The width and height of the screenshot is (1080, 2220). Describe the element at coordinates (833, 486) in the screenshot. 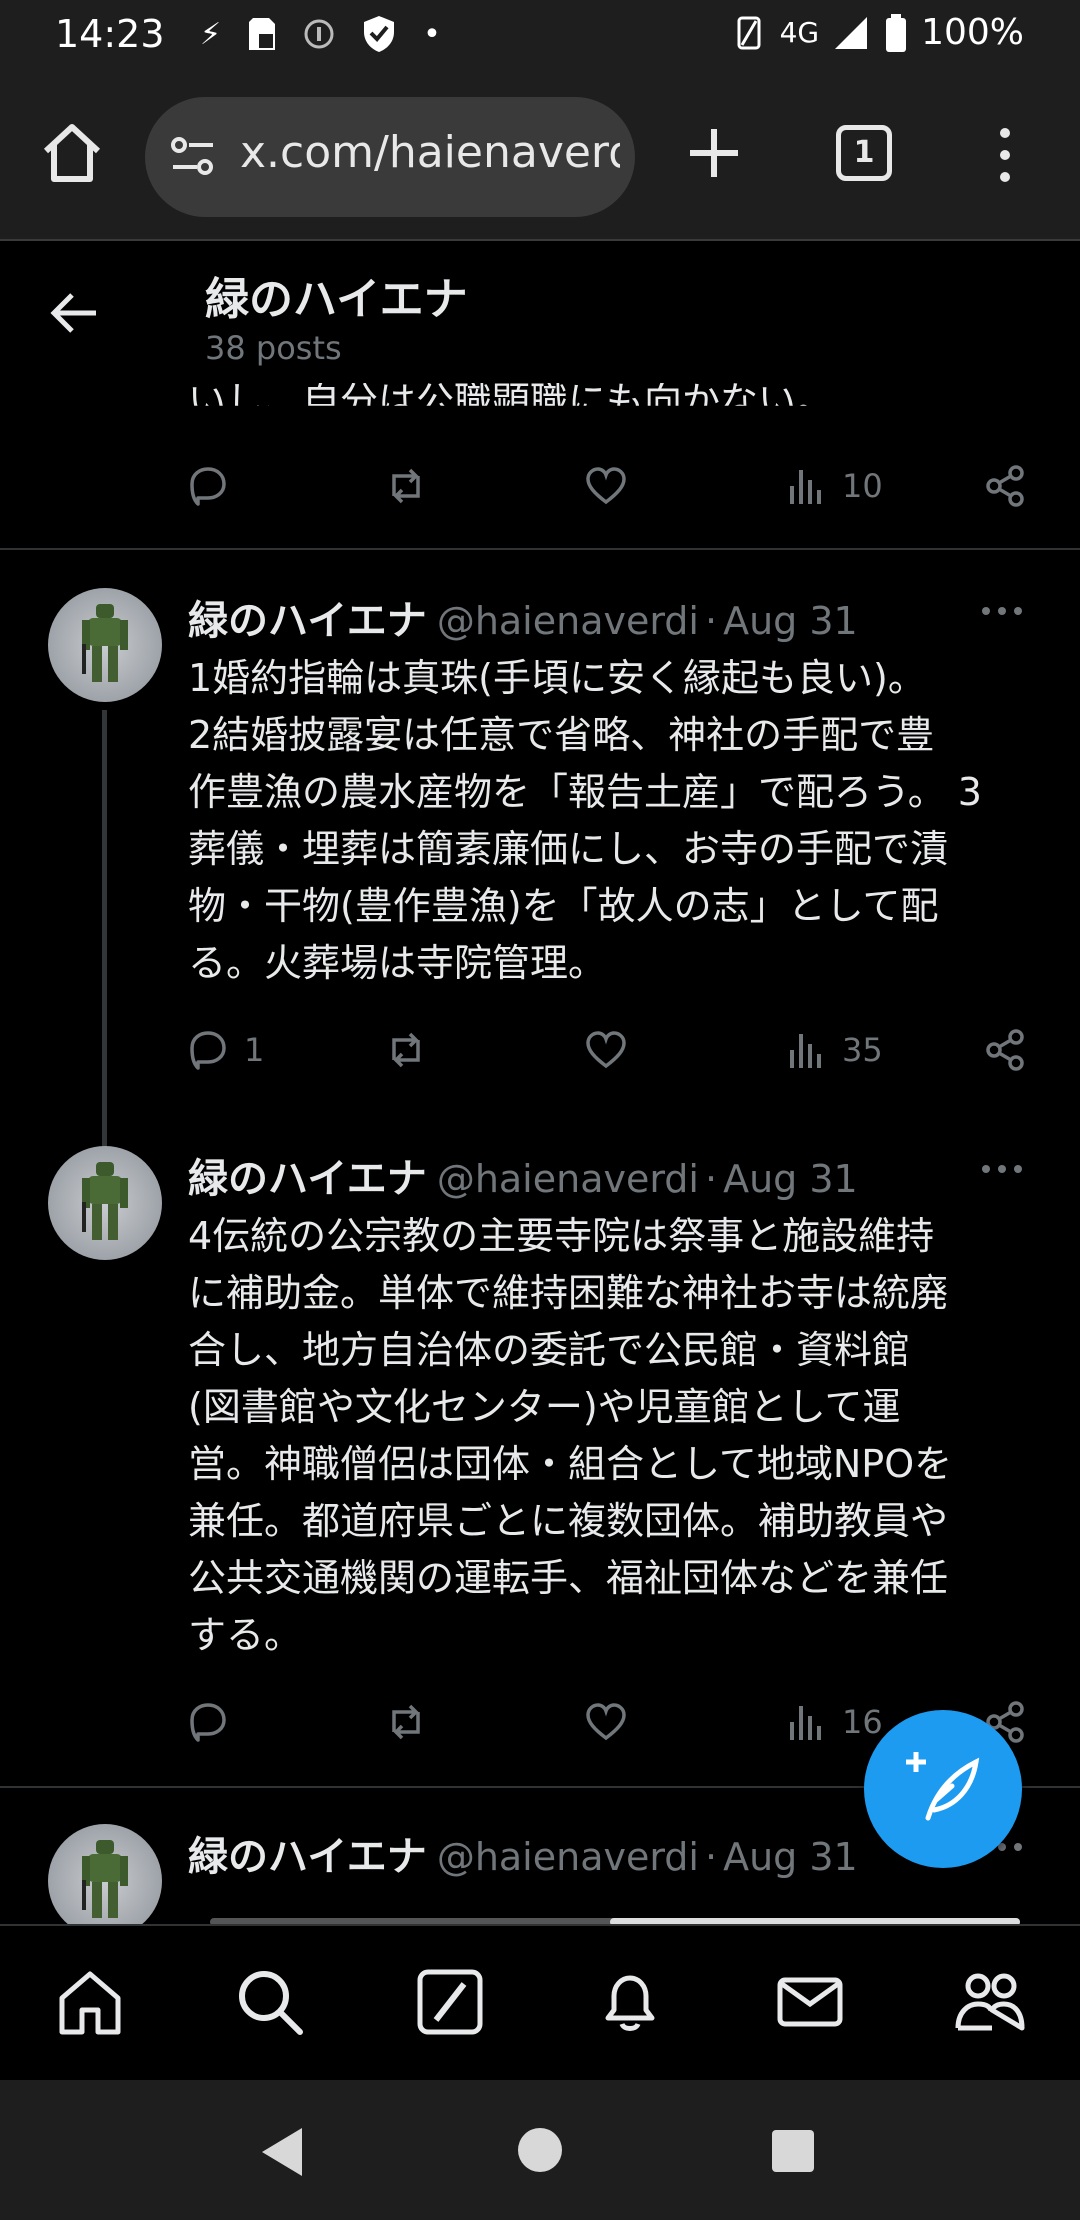

I see `views-button: 10` at that location.